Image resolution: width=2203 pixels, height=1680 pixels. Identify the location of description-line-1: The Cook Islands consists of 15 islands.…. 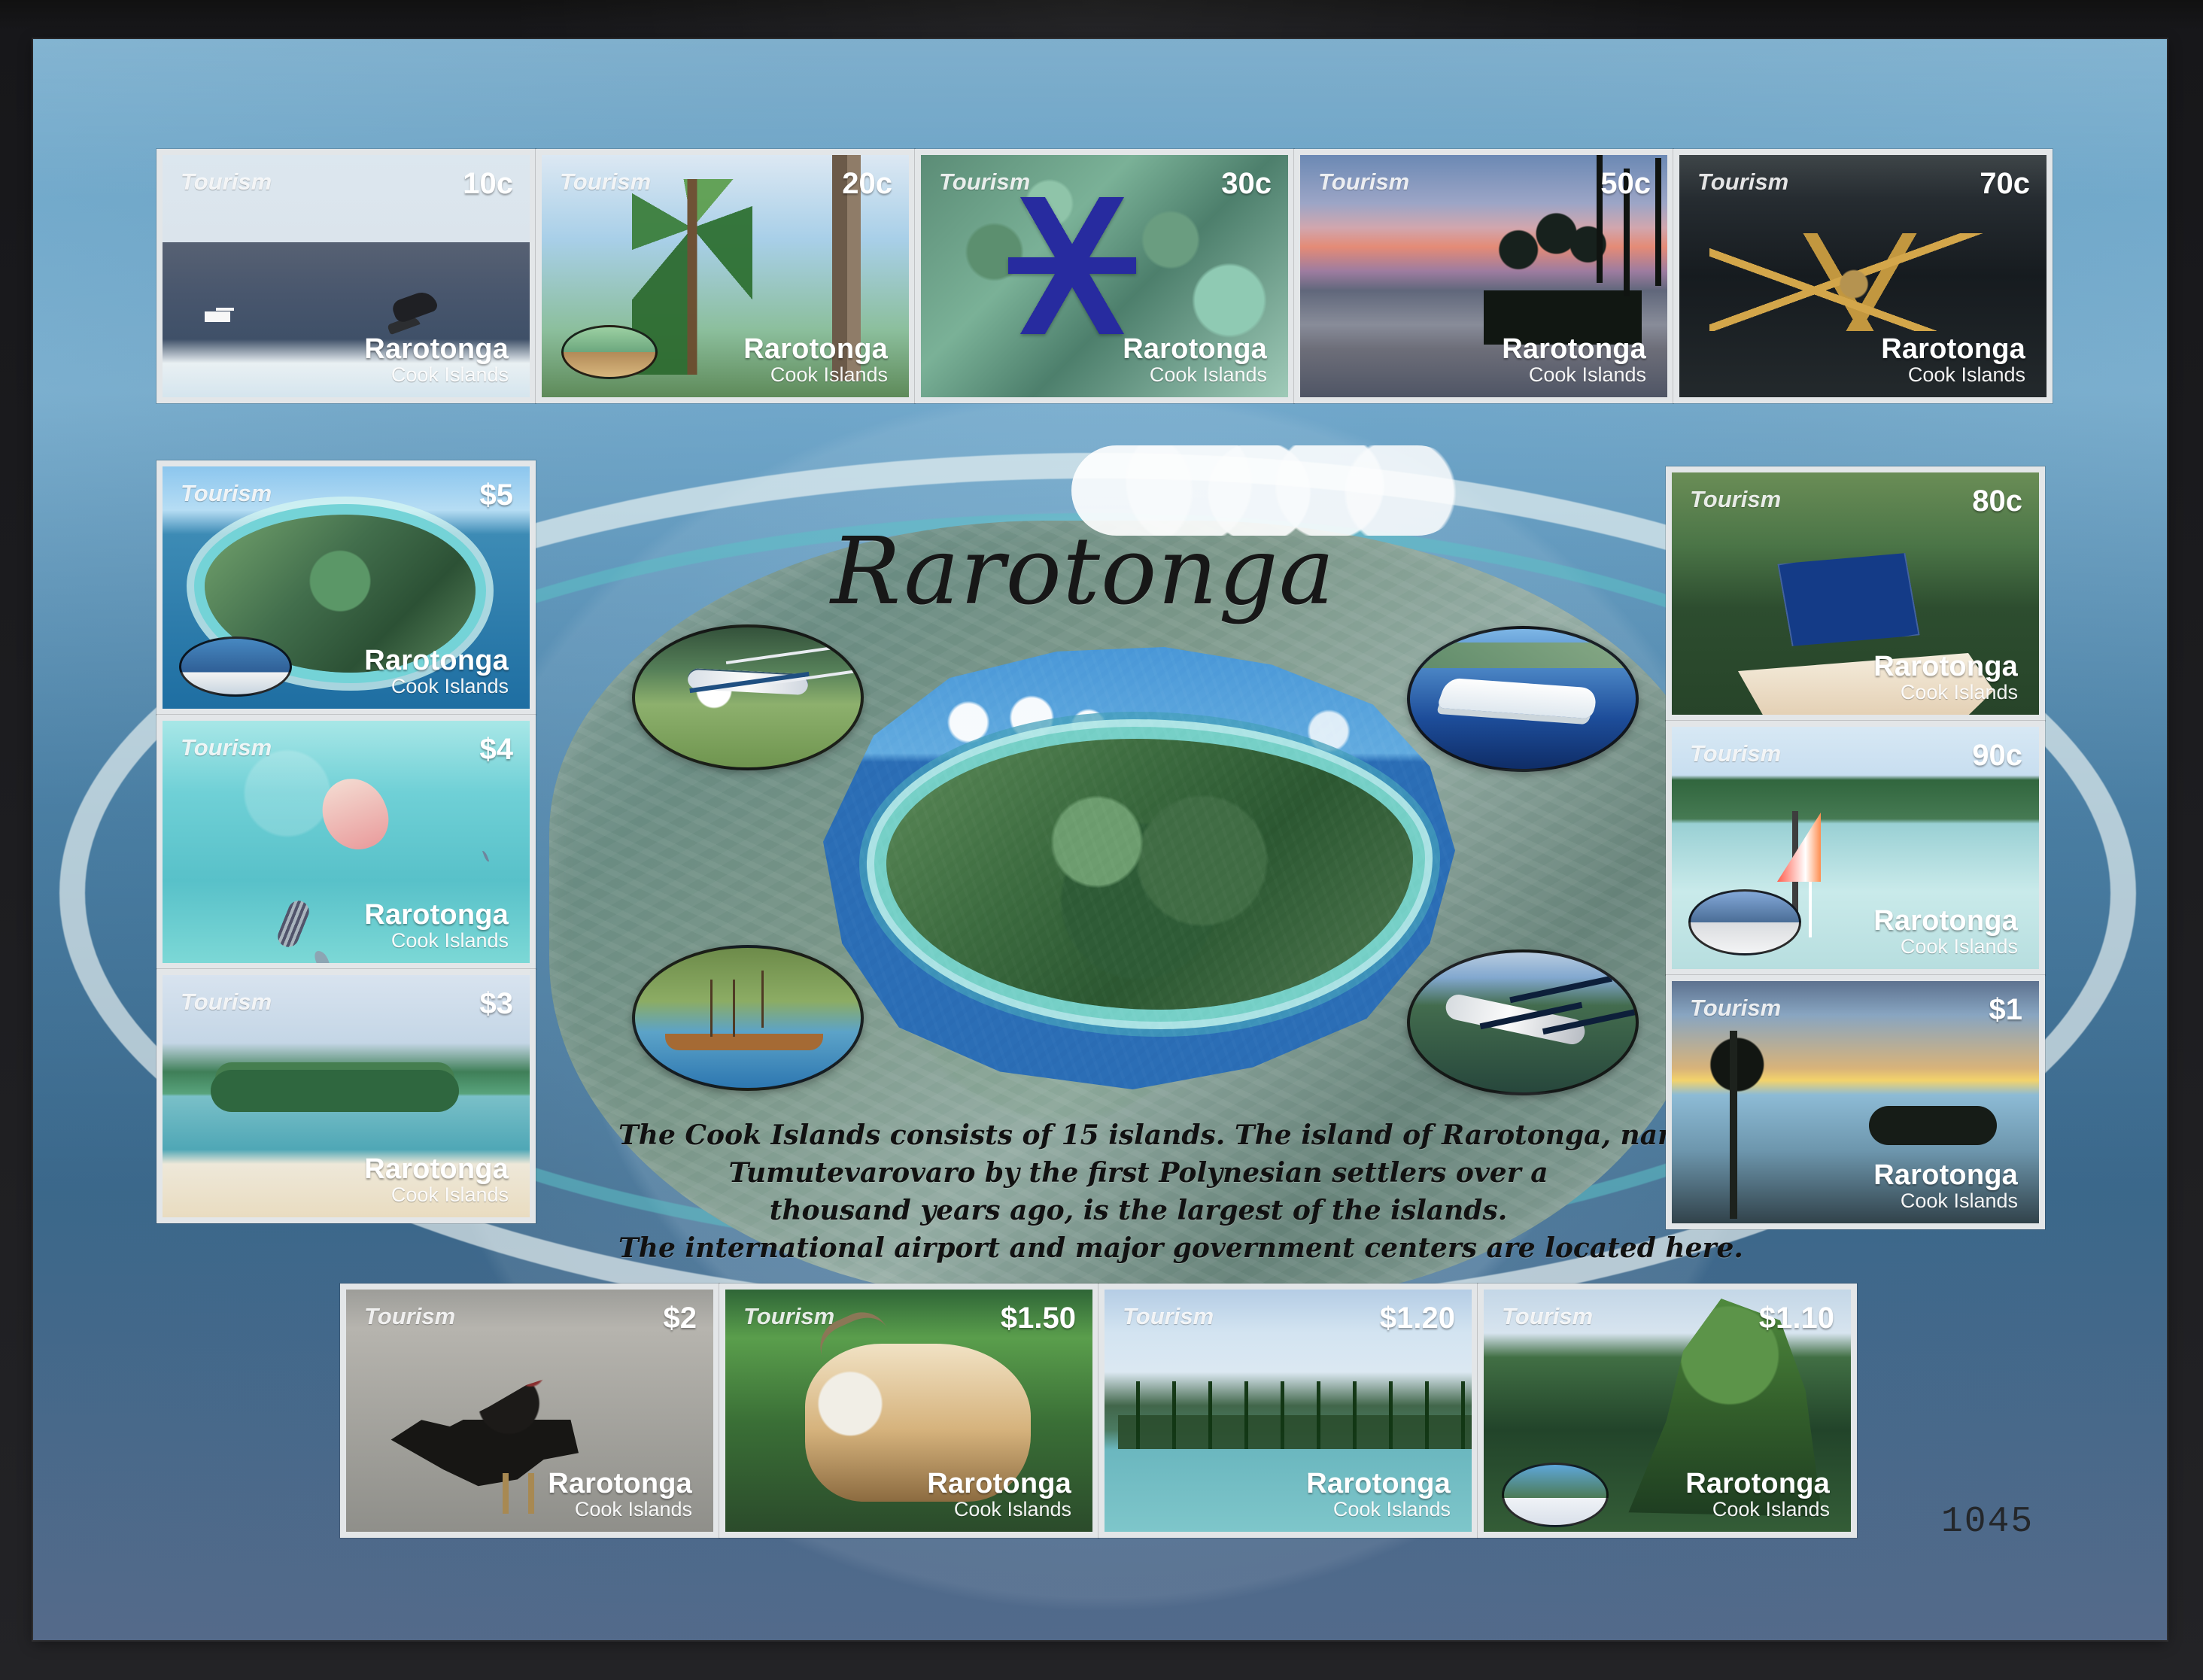
(1170, 1135).